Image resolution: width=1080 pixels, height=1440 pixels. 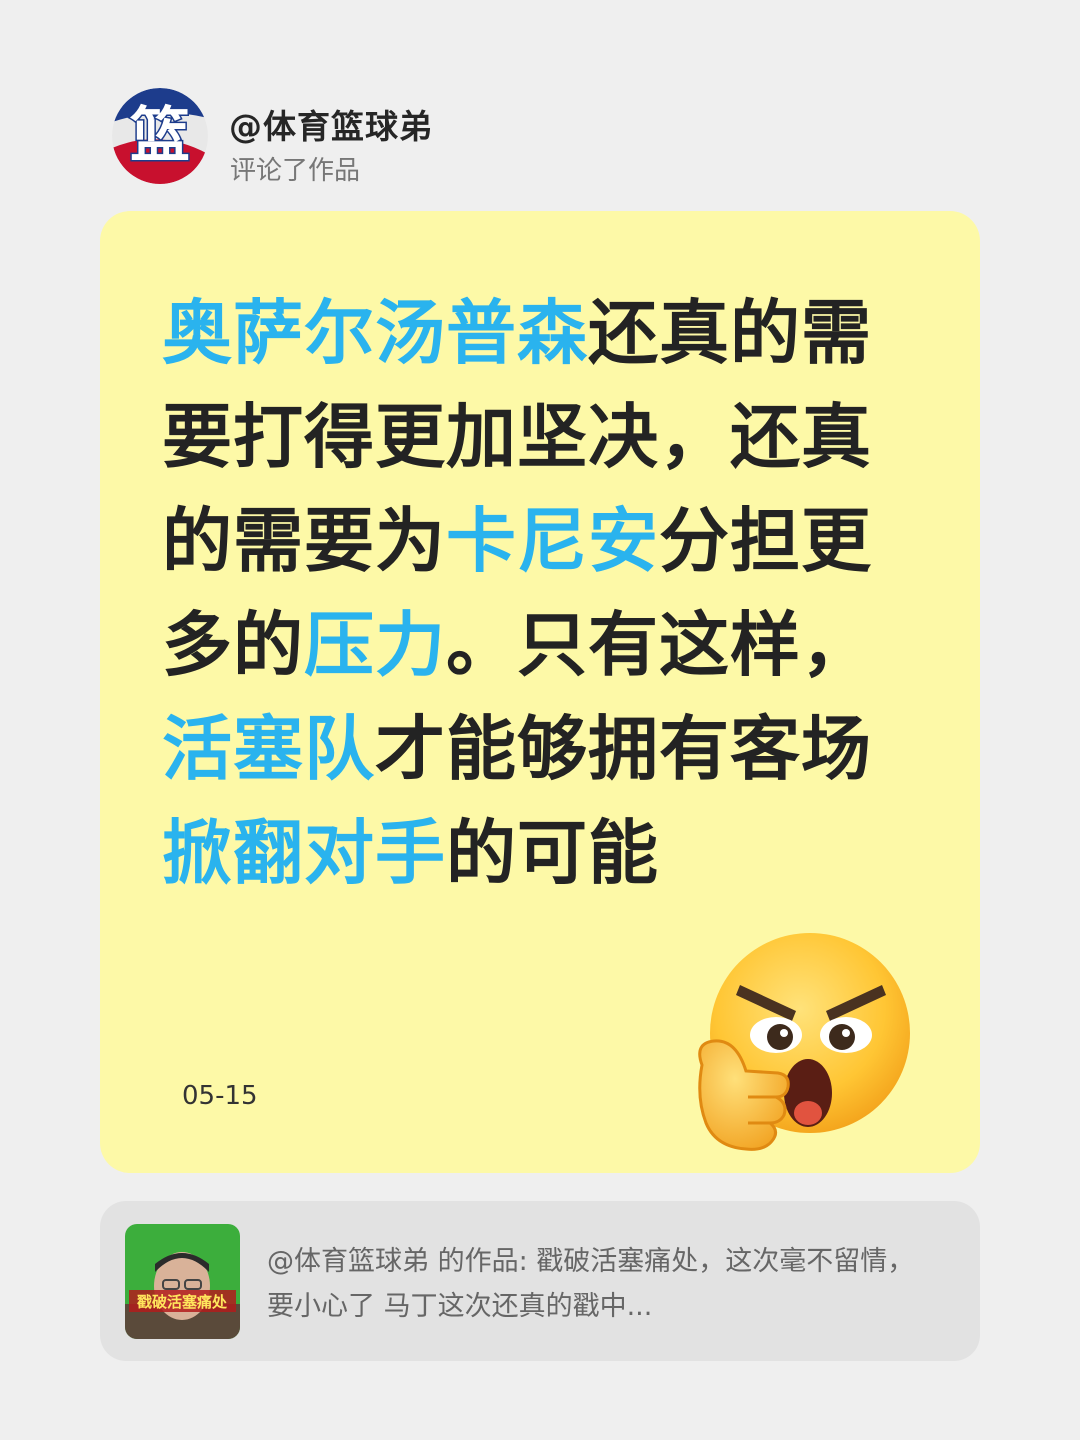 I want to click on highlighted-phrase: 奥萨尔汤普森, so click(x=375, y=333).